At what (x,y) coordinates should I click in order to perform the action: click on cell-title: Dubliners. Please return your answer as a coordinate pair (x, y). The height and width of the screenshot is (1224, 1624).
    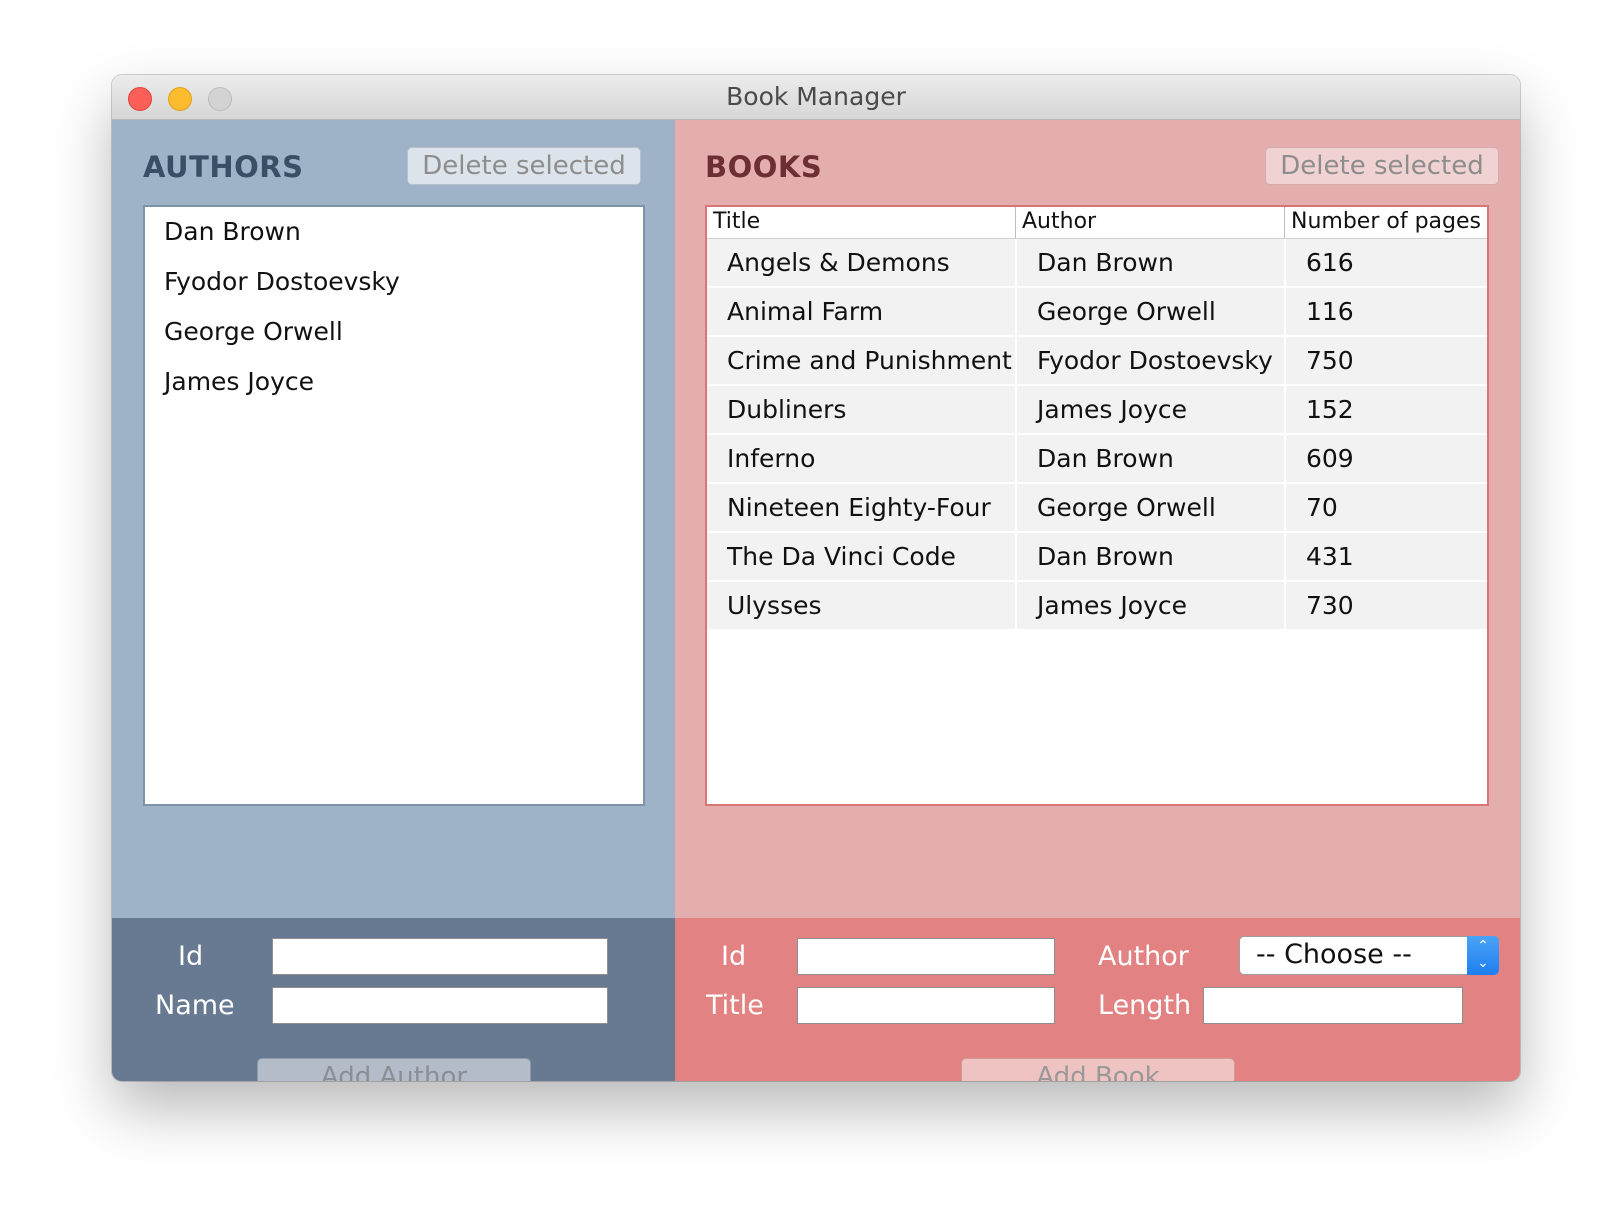
    Looking at the image, I should click on (787, 409).